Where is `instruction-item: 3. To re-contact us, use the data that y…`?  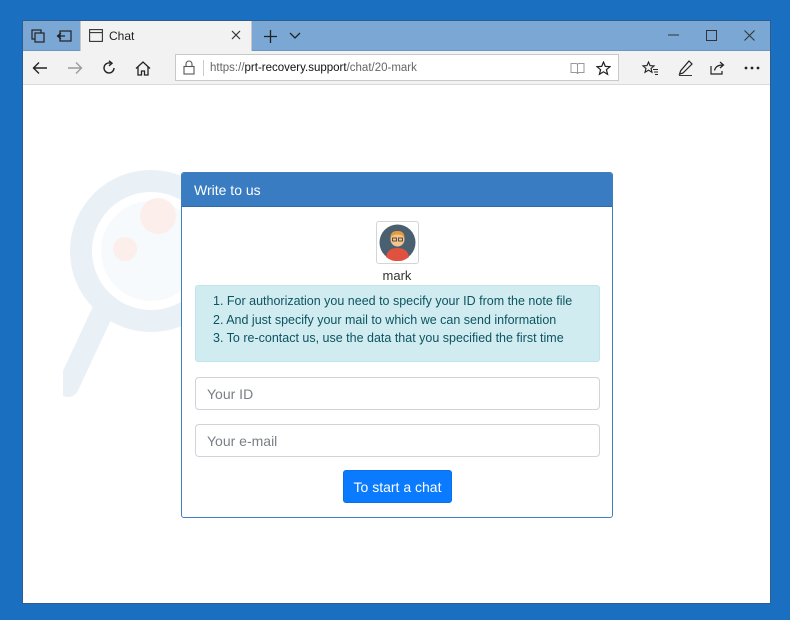
instruction-item: 3. To re-contact us, use the data that y… is located at coordinates (388, 338).